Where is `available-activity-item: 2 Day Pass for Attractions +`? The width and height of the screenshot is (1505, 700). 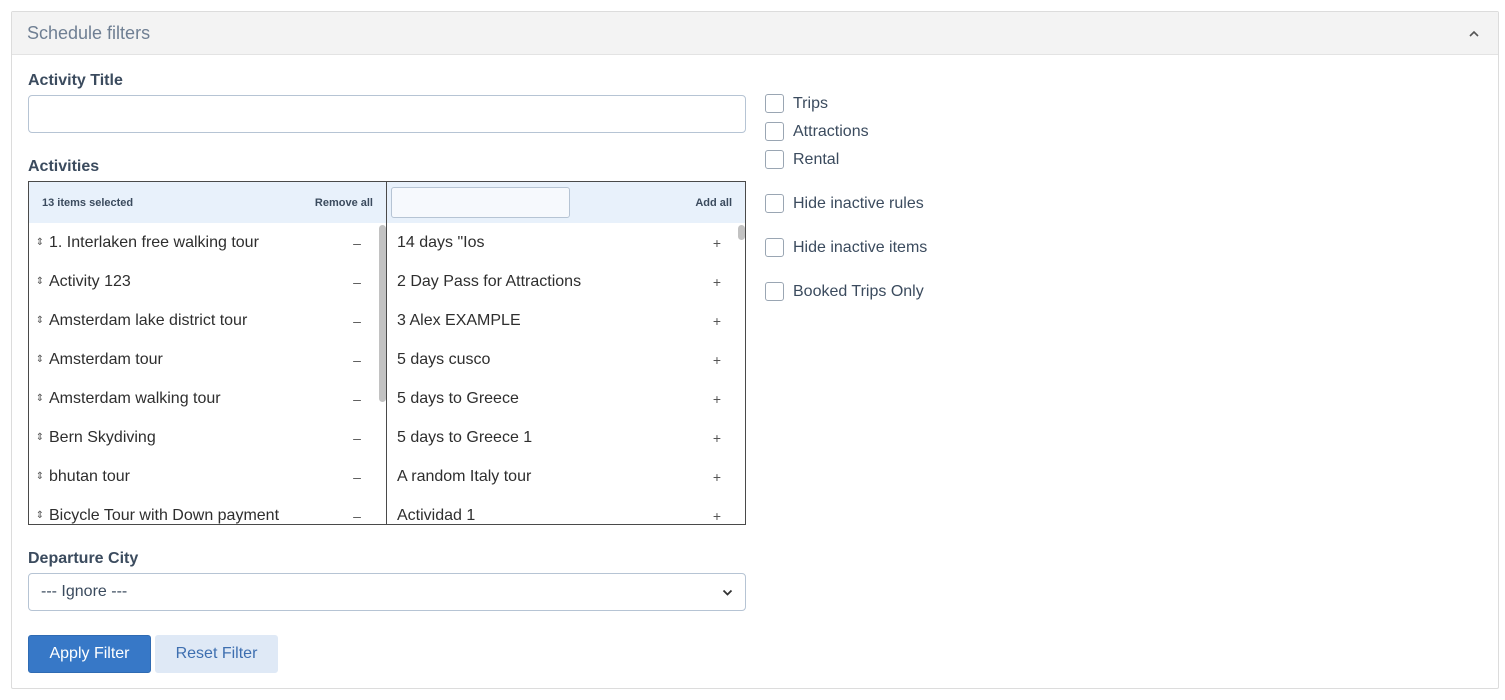 available-activity-item: 2 Day Pass for Attractions + is located at coordinates (566, 281).